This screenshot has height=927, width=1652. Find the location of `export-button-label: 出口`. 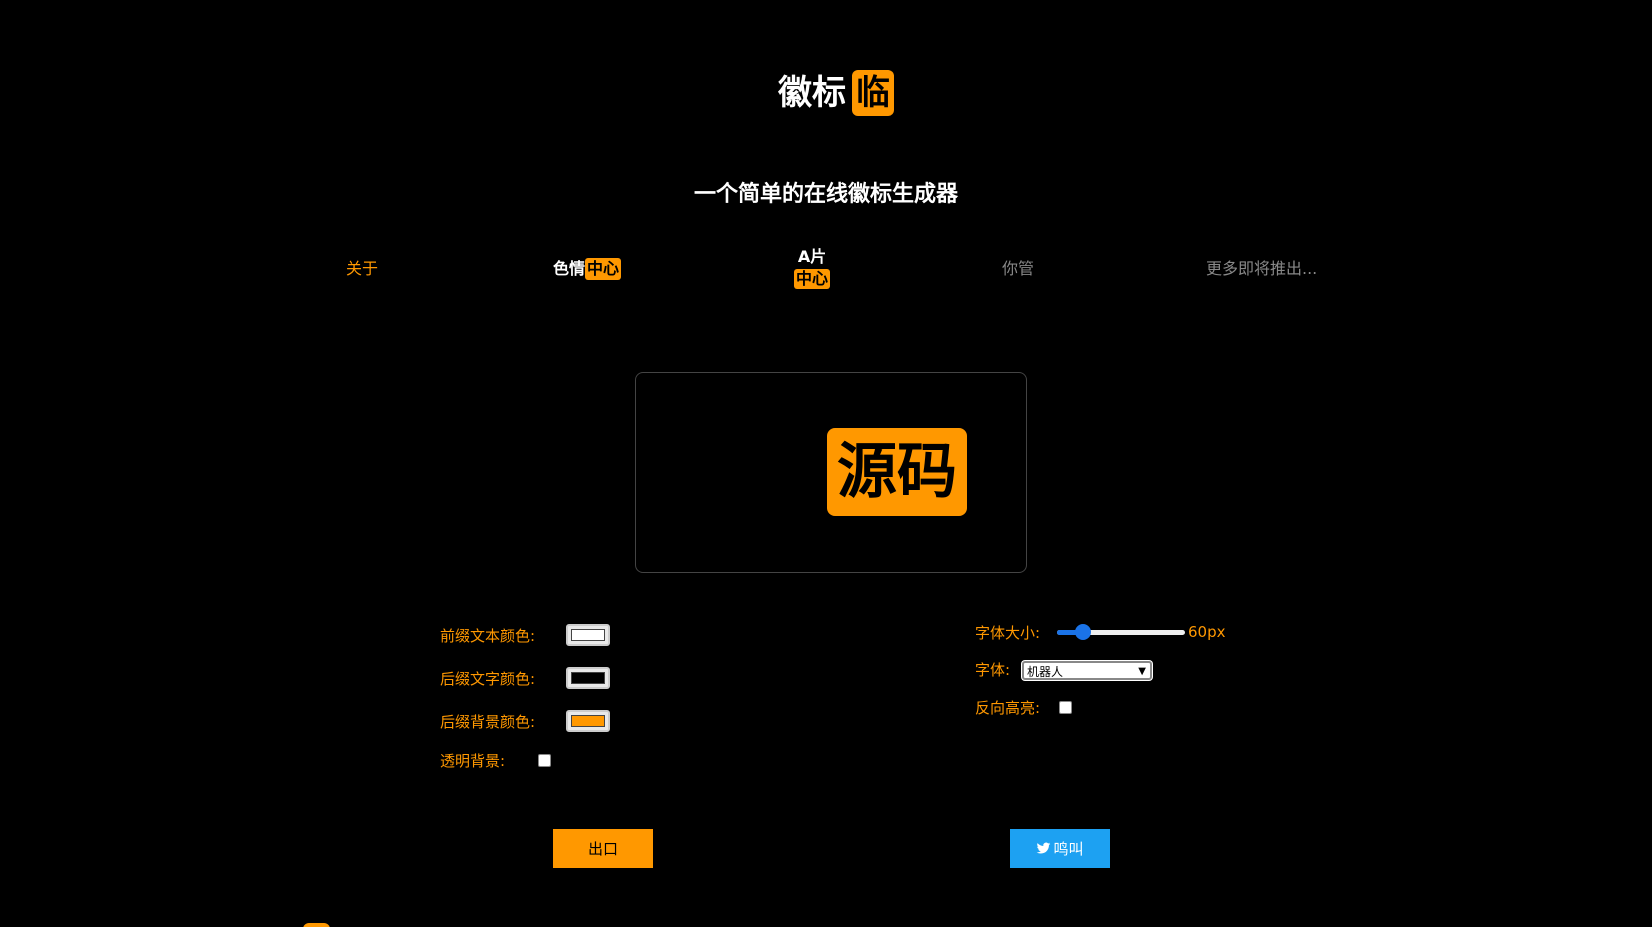

export-button-label: 出口 is located at coordinates (602, 849).